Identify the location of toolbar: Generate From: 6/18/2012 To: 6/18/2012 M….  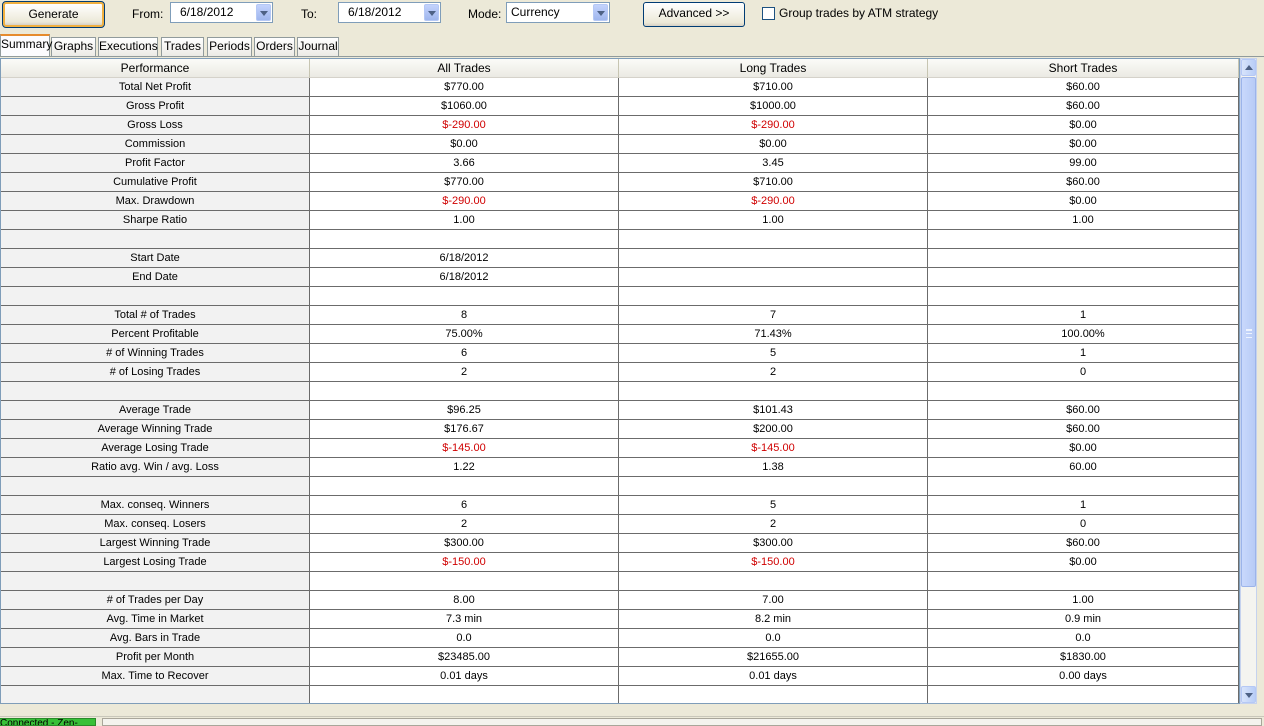
(632, 16).